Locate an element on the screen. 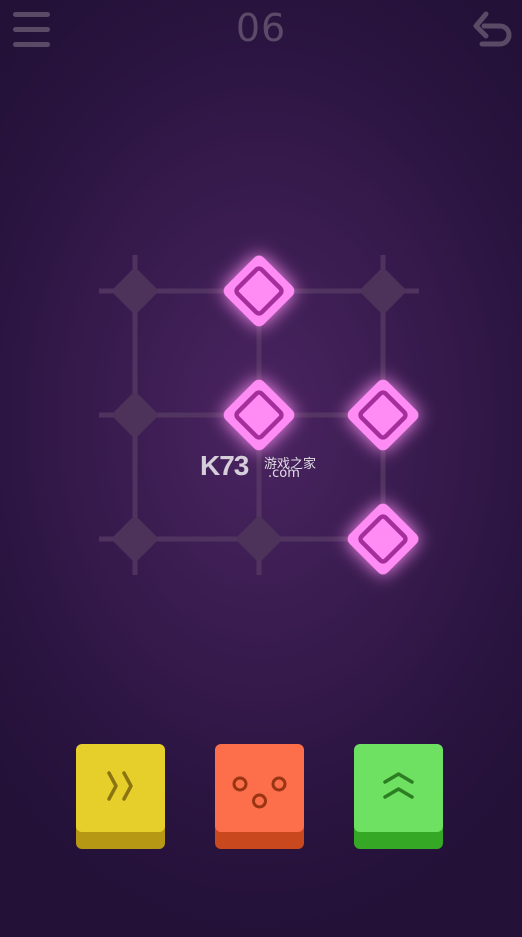  double-chevron-up-icon is located at coordinates (398, 785).